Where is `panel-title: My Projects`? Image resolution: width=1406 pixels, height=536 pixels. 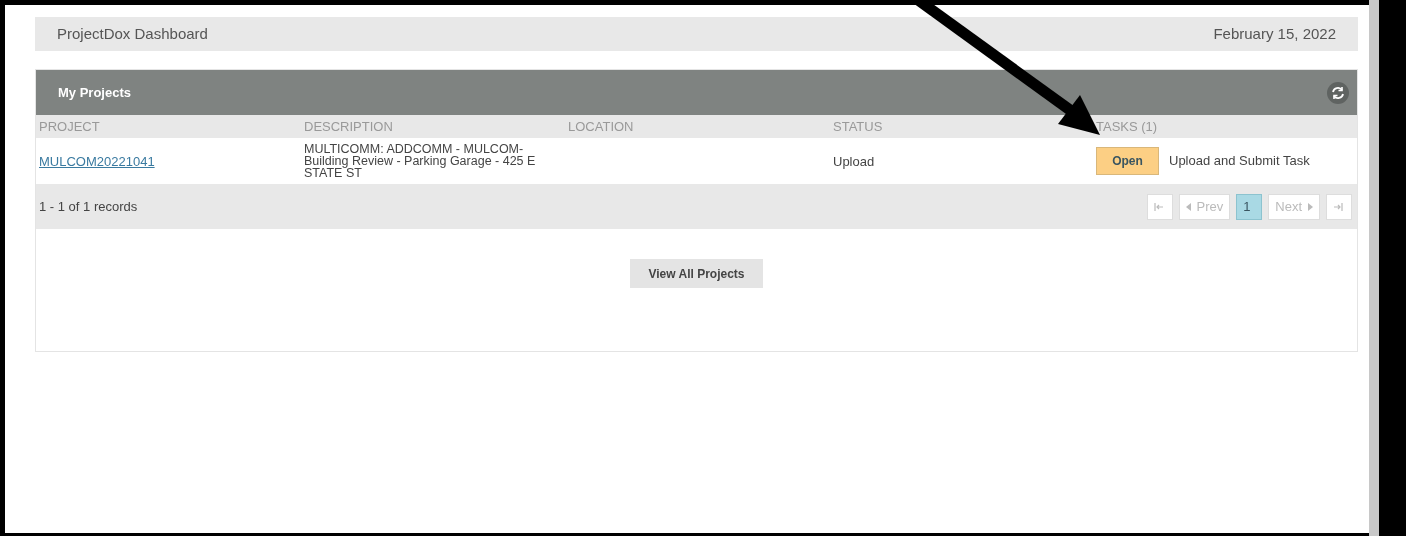 panel-title: My Projects is located at coordinates (94, 92).